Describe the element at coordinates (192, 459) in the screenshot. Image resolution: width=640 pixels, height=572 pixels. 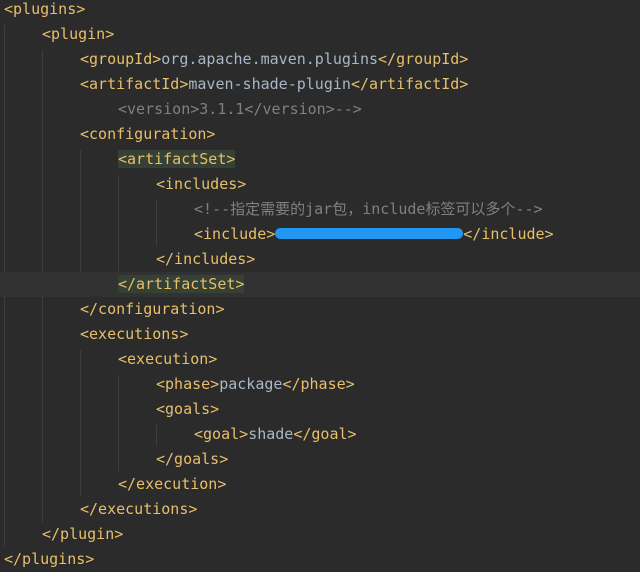
I see `xml-tag: </goals>` at that location.